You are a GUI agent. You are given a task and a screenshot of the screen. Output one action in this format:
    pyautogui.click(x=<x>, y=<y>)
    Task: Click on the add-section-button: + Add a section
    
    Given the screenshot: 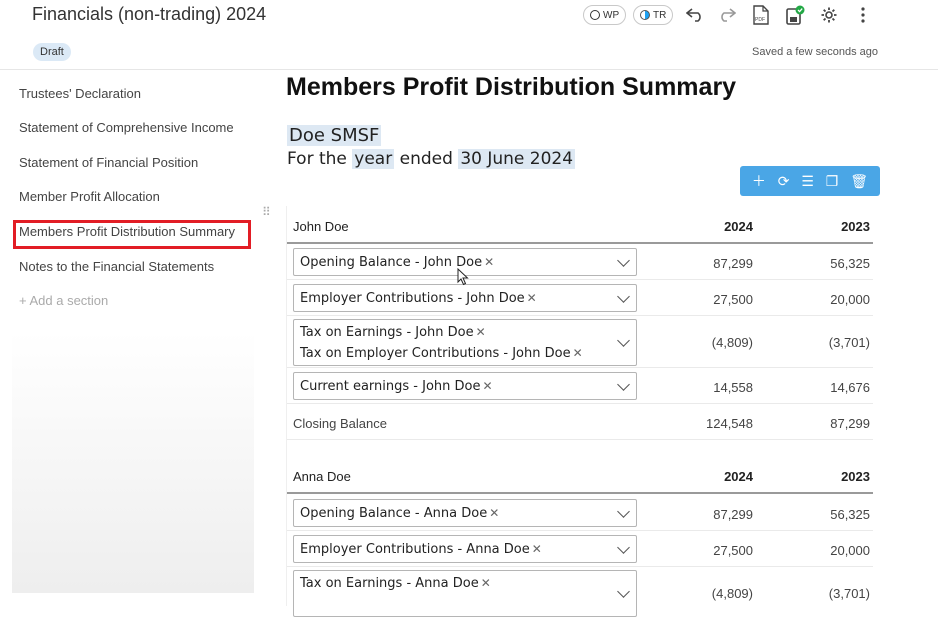 What is the action you would take?
    pyautogui.click(x=63, y=300)
    